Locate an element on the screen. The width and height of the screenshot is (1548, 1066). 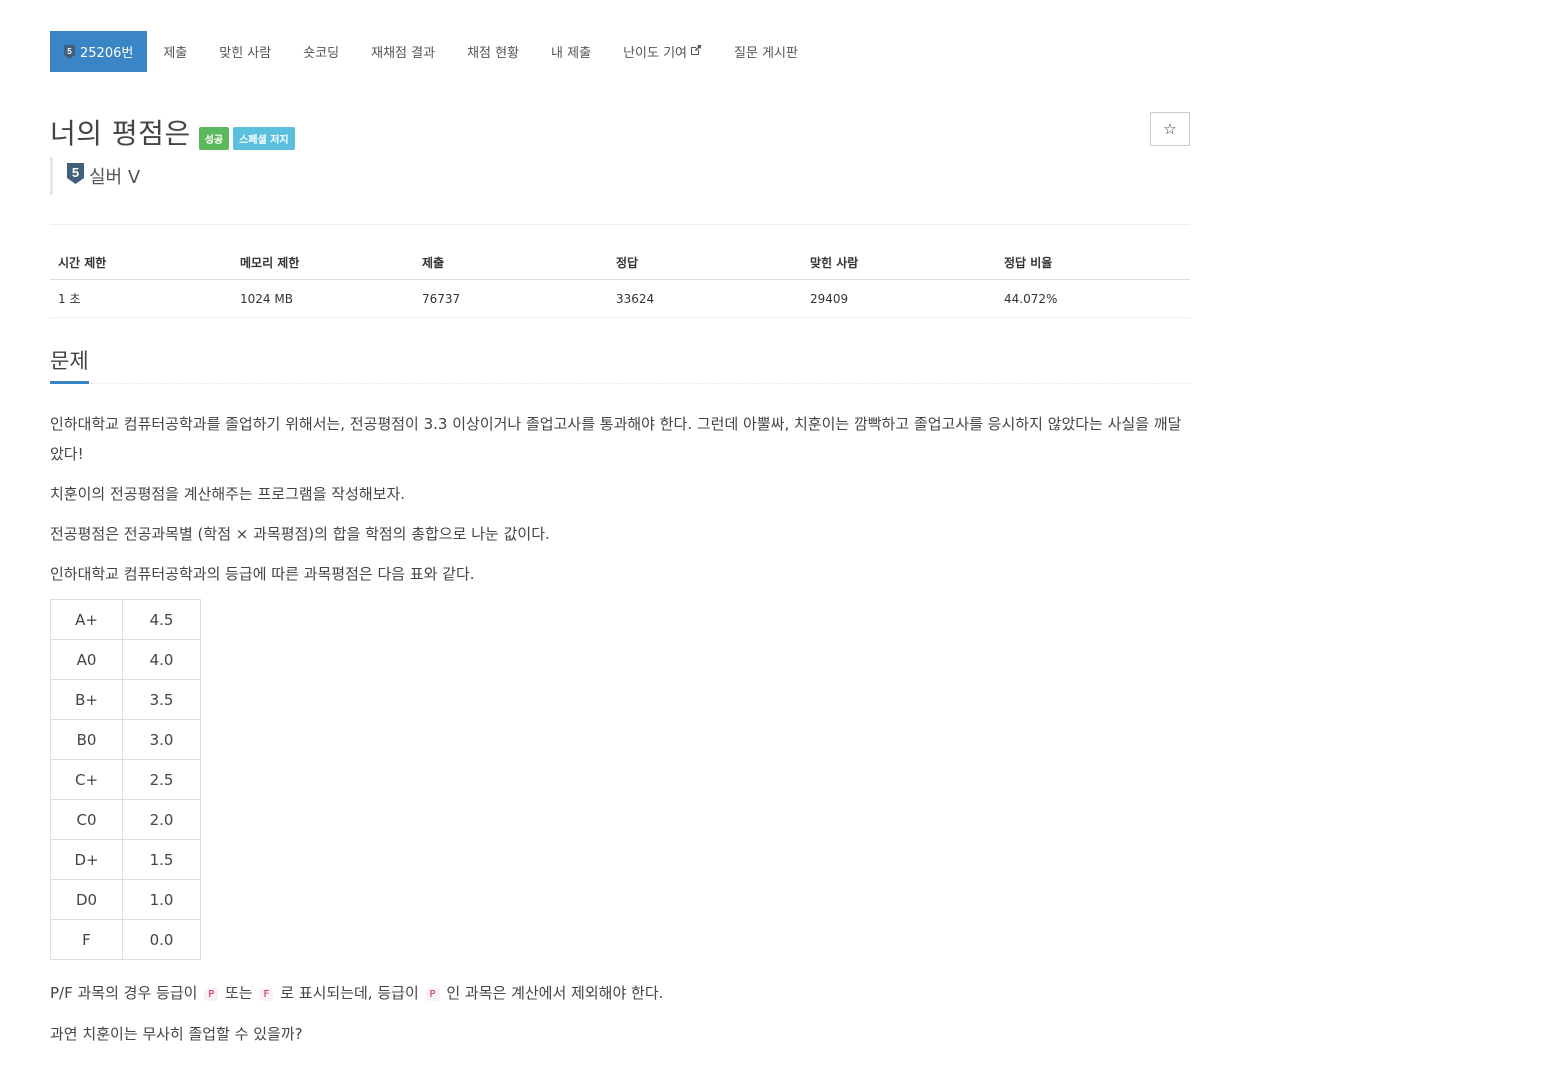
grade-cell: C+ is located at coordinates (86, 779).